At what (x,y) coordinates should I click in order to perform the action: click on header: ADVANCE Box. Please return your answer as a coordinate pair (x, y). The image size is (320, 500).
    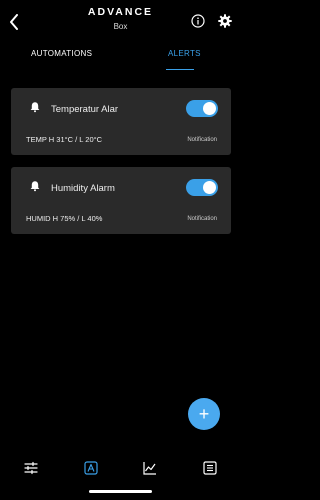
    Looking at the image, I should click on (120, 20).